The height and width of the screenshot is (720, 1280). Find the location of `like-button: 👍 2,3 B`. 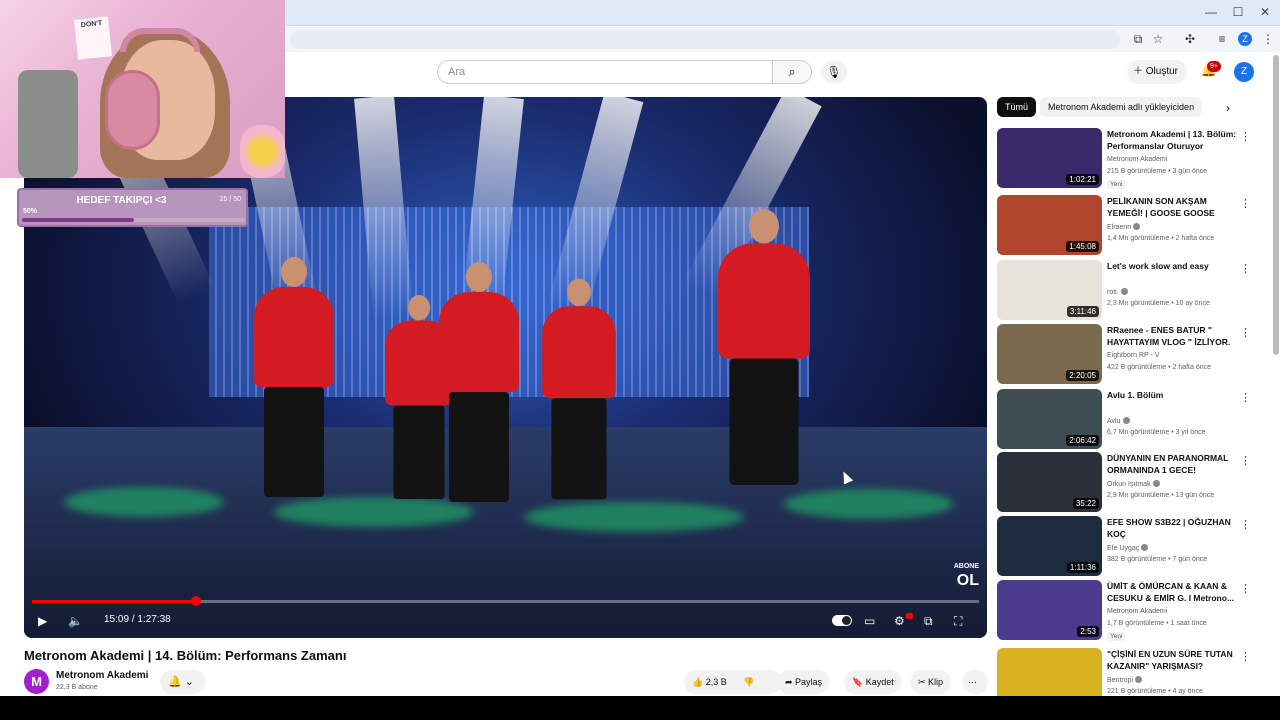

like-button: 👍 2,3 B is located at coordinates (709, 682).